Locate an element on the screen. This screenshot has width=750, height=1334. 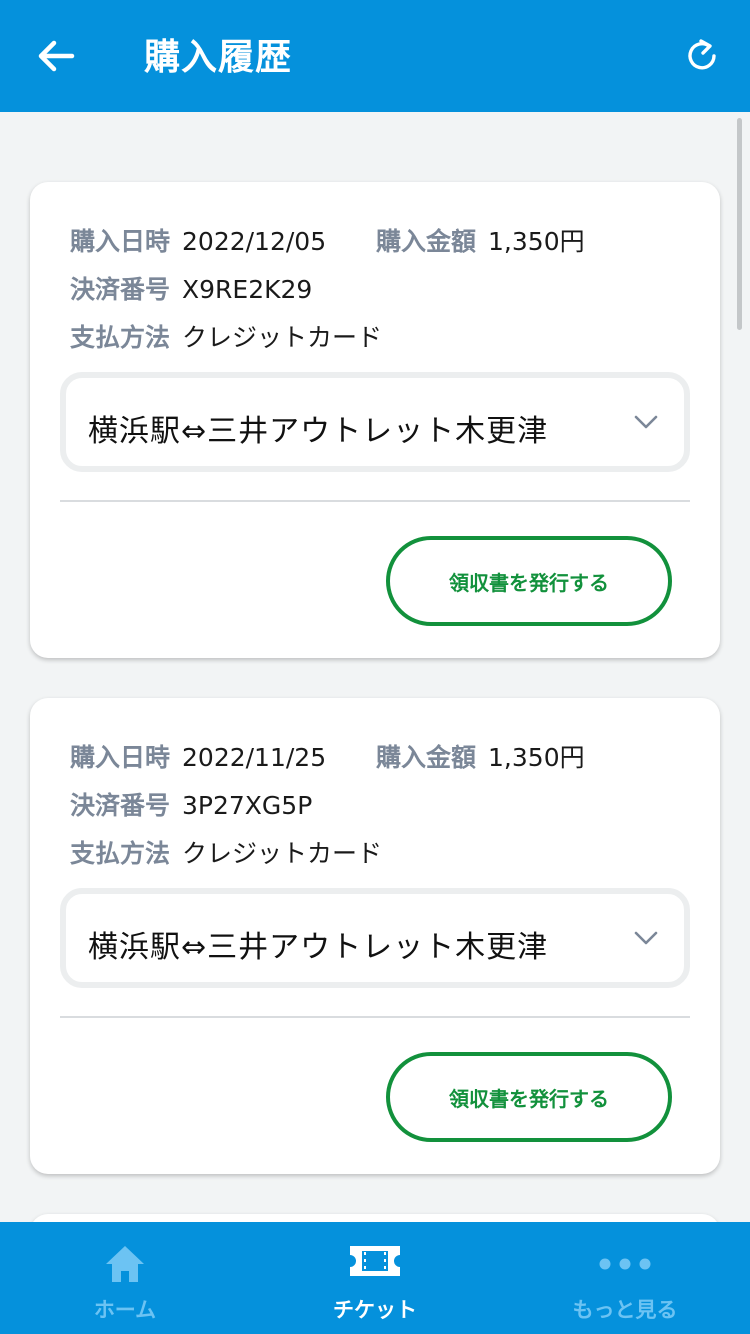
refresh-icon is located at coordinates (702, 54).